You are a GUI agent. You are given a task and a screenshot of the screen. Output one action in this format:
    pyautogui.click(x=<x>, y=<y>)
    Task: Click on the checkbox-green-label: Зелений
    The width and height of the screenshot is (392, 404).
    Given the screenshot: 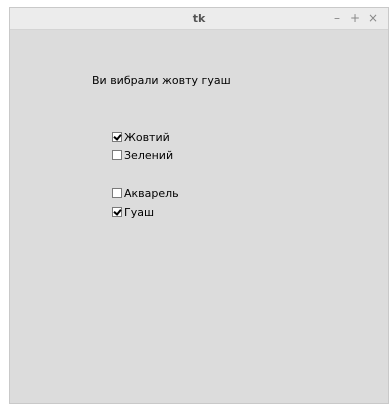 What is the action you would take?
    pyautogui.click(x=149, y=155)
    